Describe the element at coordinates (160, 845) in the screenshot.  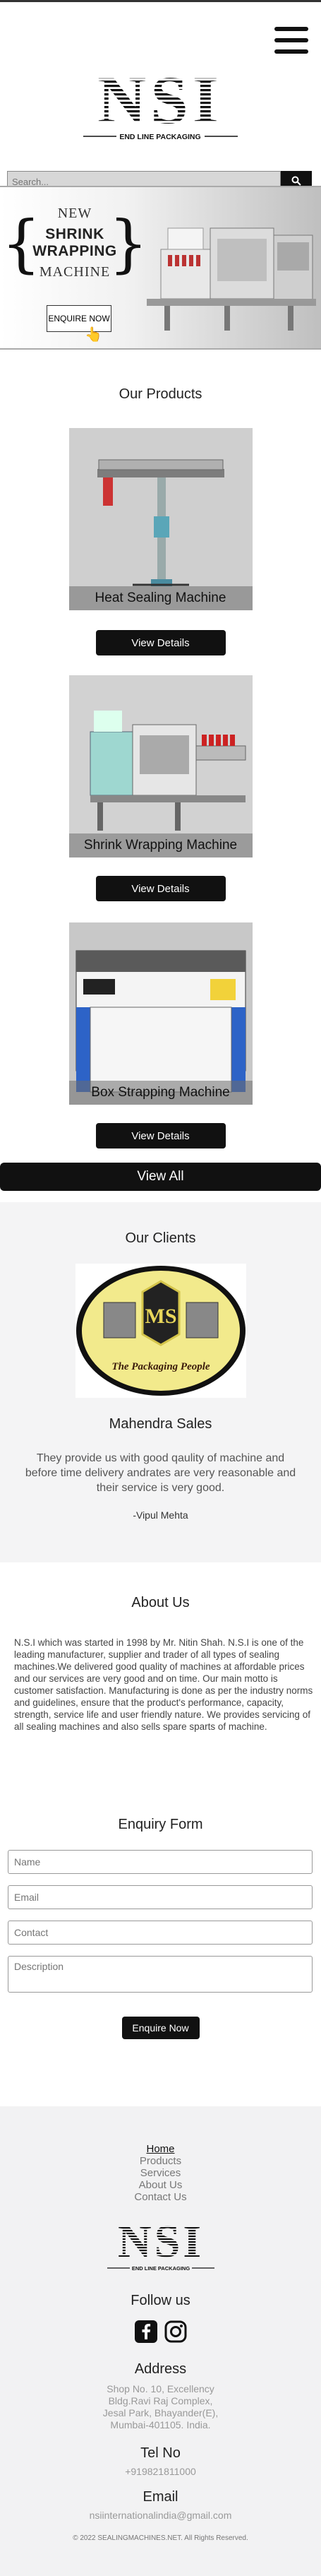
I see `product-name: Shrink Wrapping Machine` at that location.